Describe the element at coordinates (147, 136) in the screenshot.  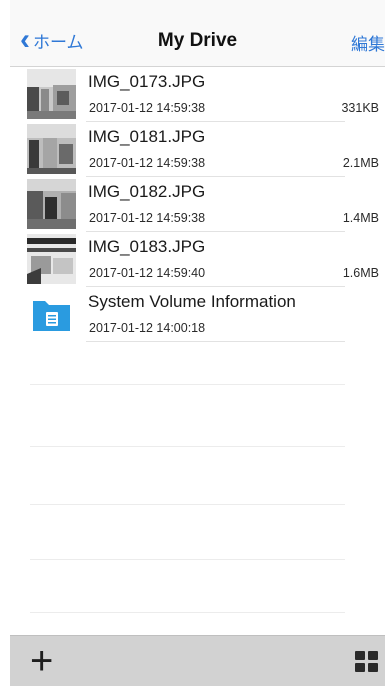
I see `file-name: IMG_0181.JPG` at that location.